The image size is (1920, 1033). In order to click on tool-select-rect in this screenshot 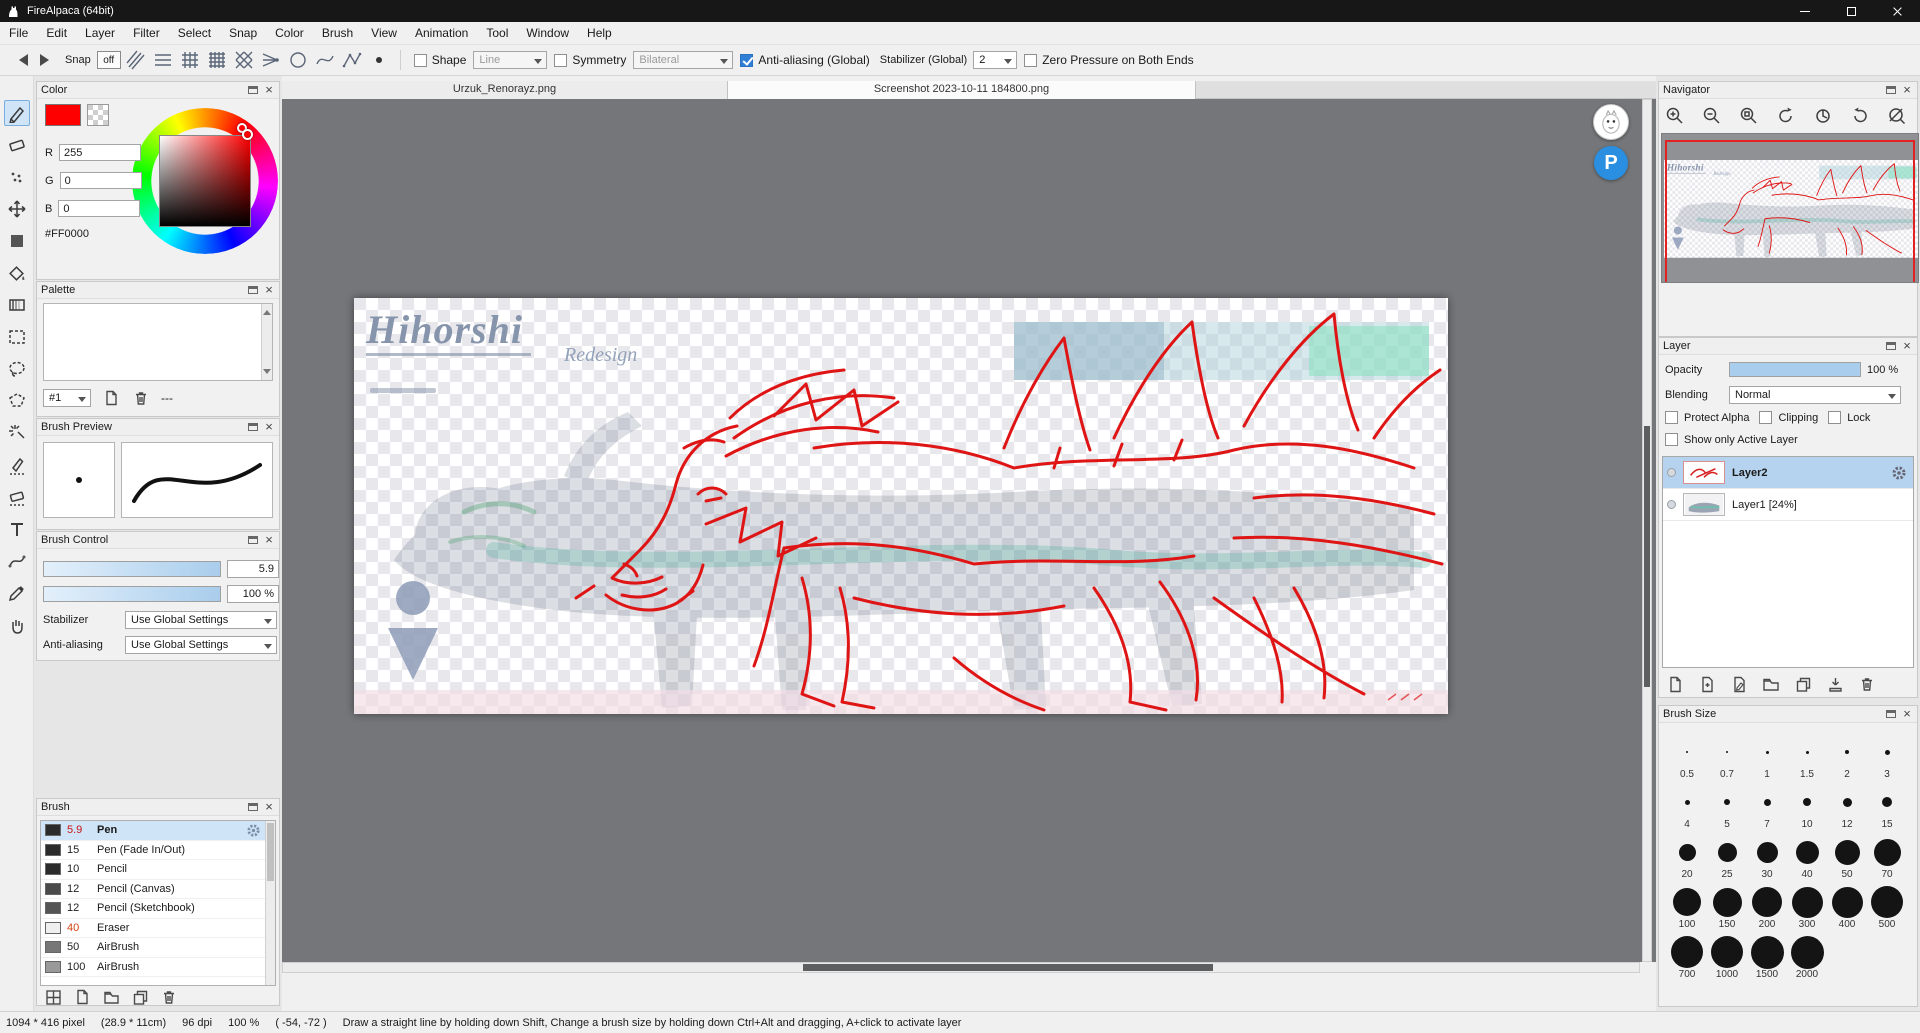, I will do `click(17, 337)`.